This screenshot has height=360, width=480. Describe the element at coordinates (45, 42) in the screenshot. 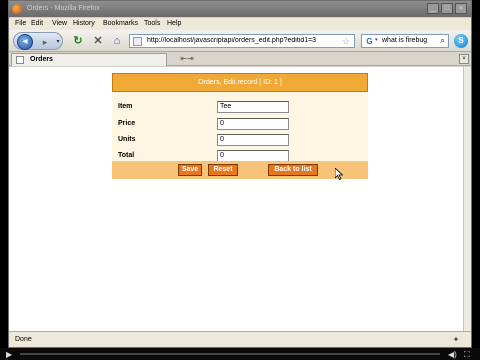

I see `forward-arrow-icon: ▸` at that location.